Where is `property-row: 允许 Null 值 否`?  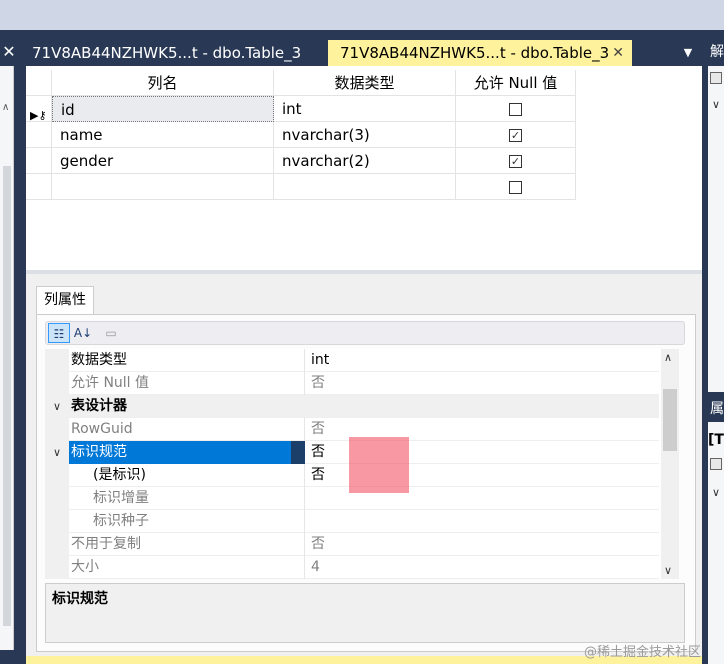
property-row: 允许 Null 值 否 is located at coordinates (352, 383).